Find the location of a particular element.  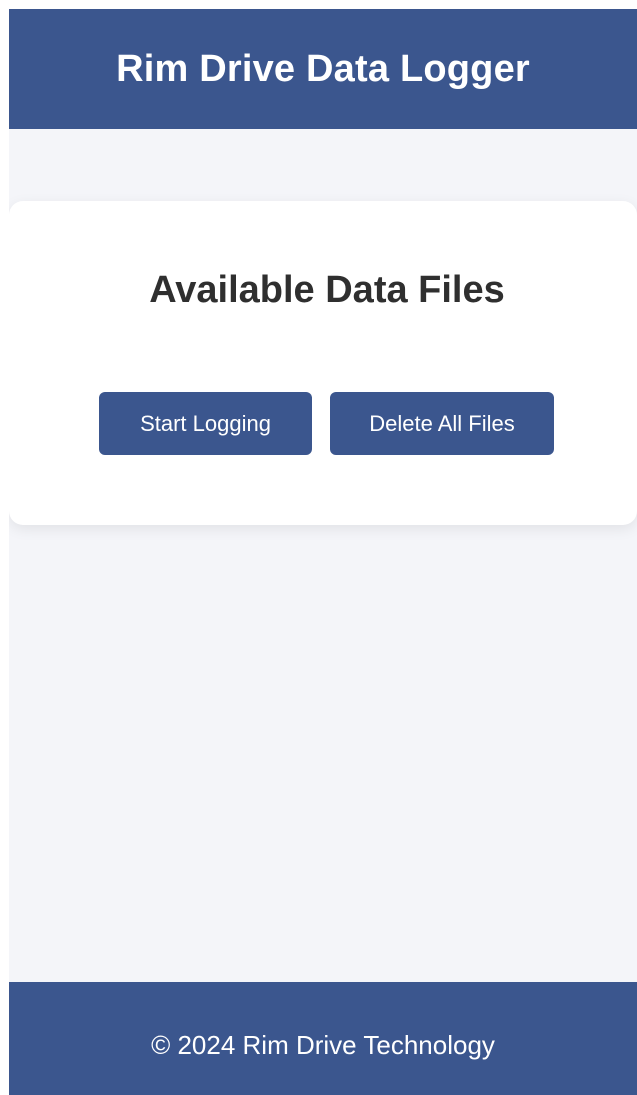

app-header: Rim Drive Data Logger is located at coordinates (323, 69).